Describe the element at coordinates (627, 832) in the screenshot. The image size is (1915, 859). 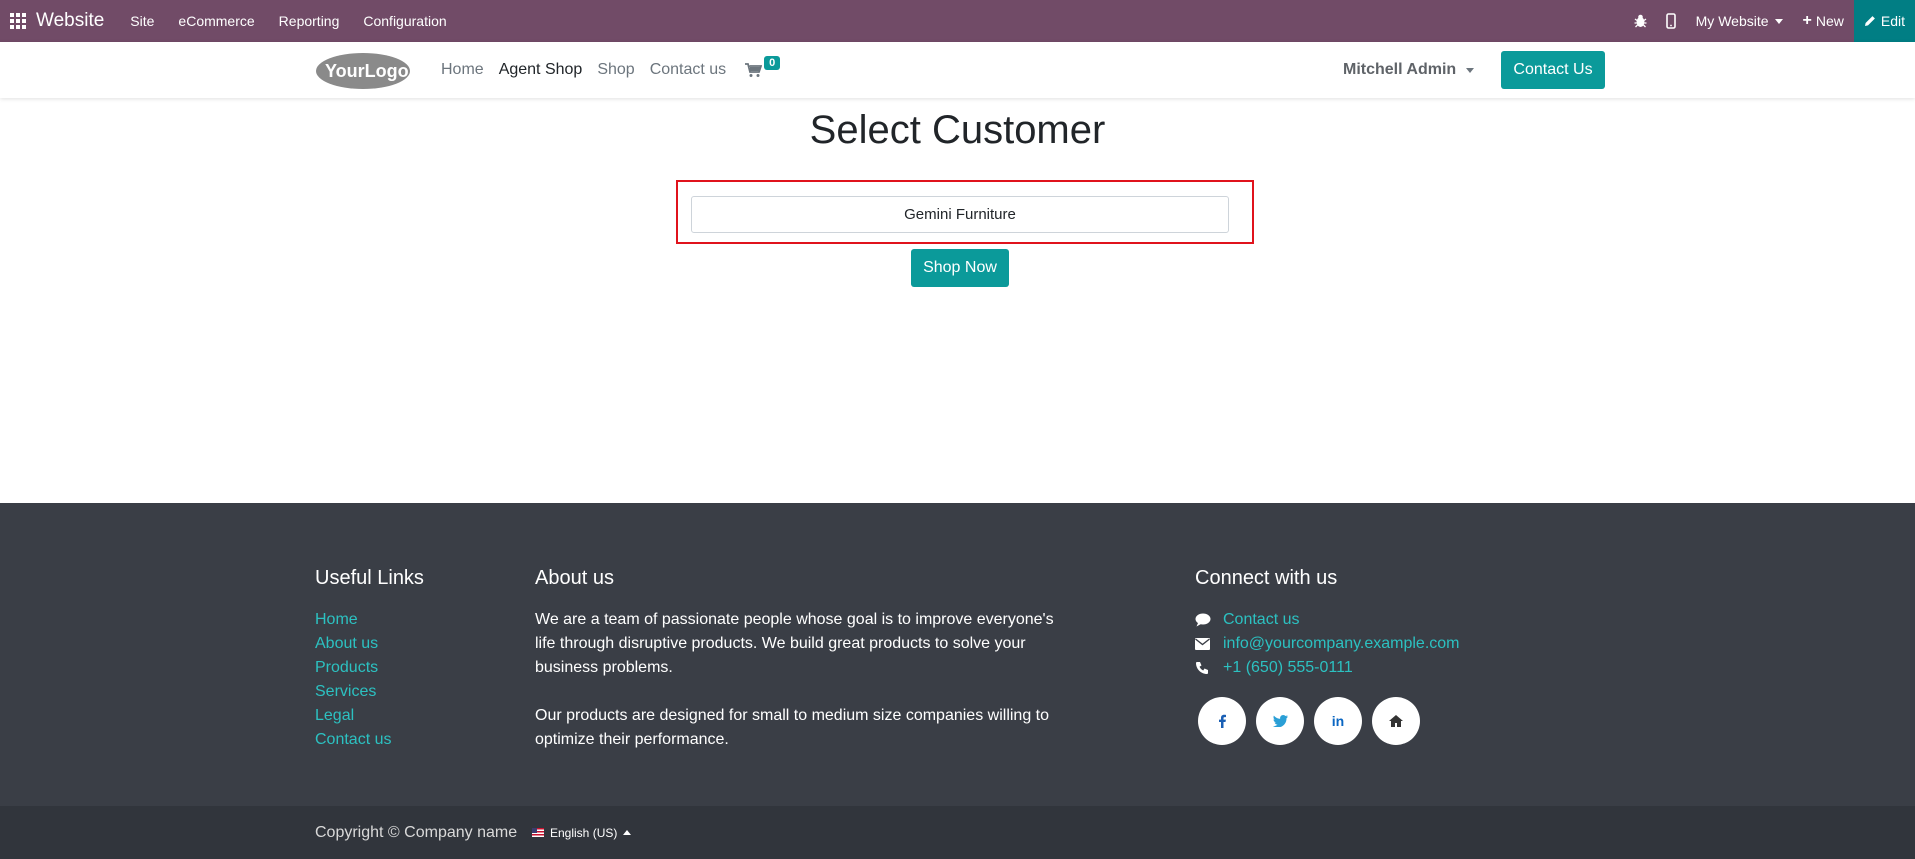
I see `chevron-up-icon` at that location.